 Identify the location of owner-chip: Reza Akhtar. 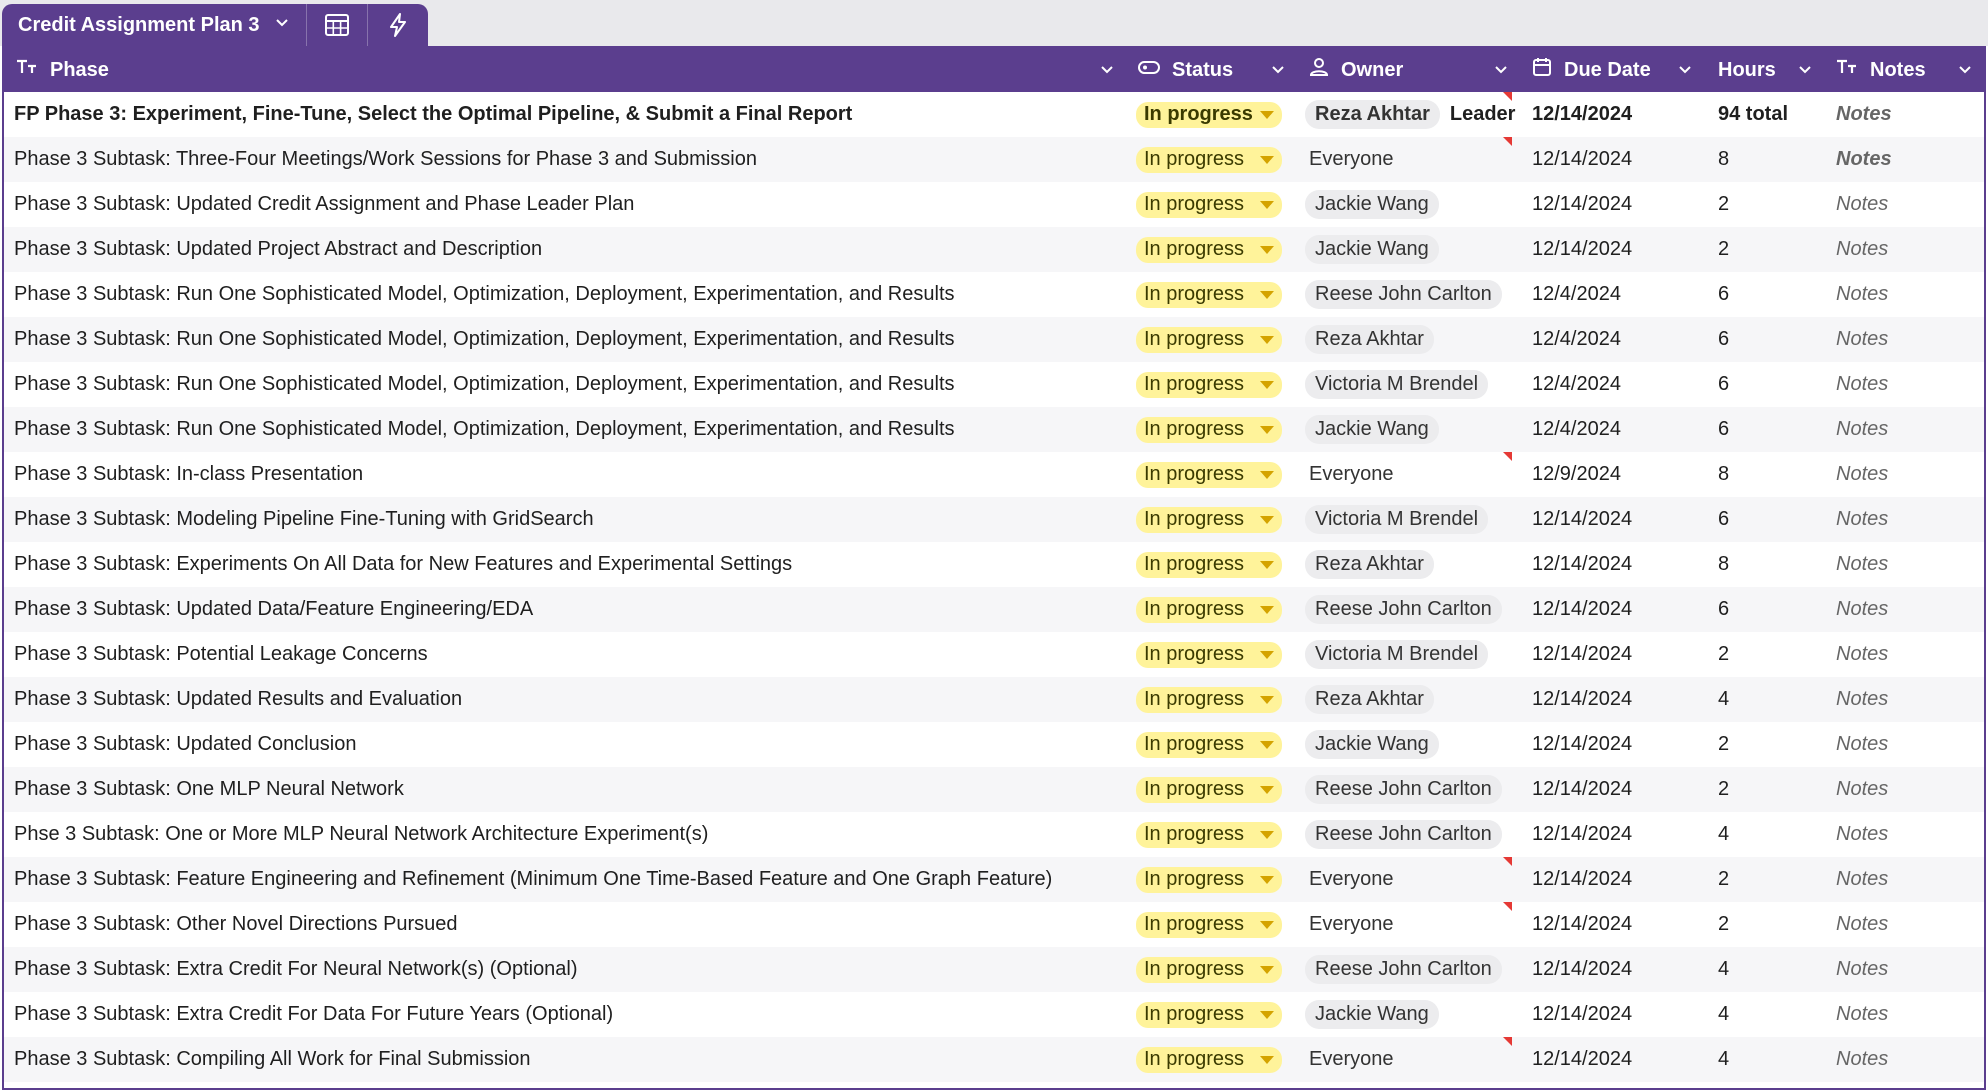
(1372, 114).